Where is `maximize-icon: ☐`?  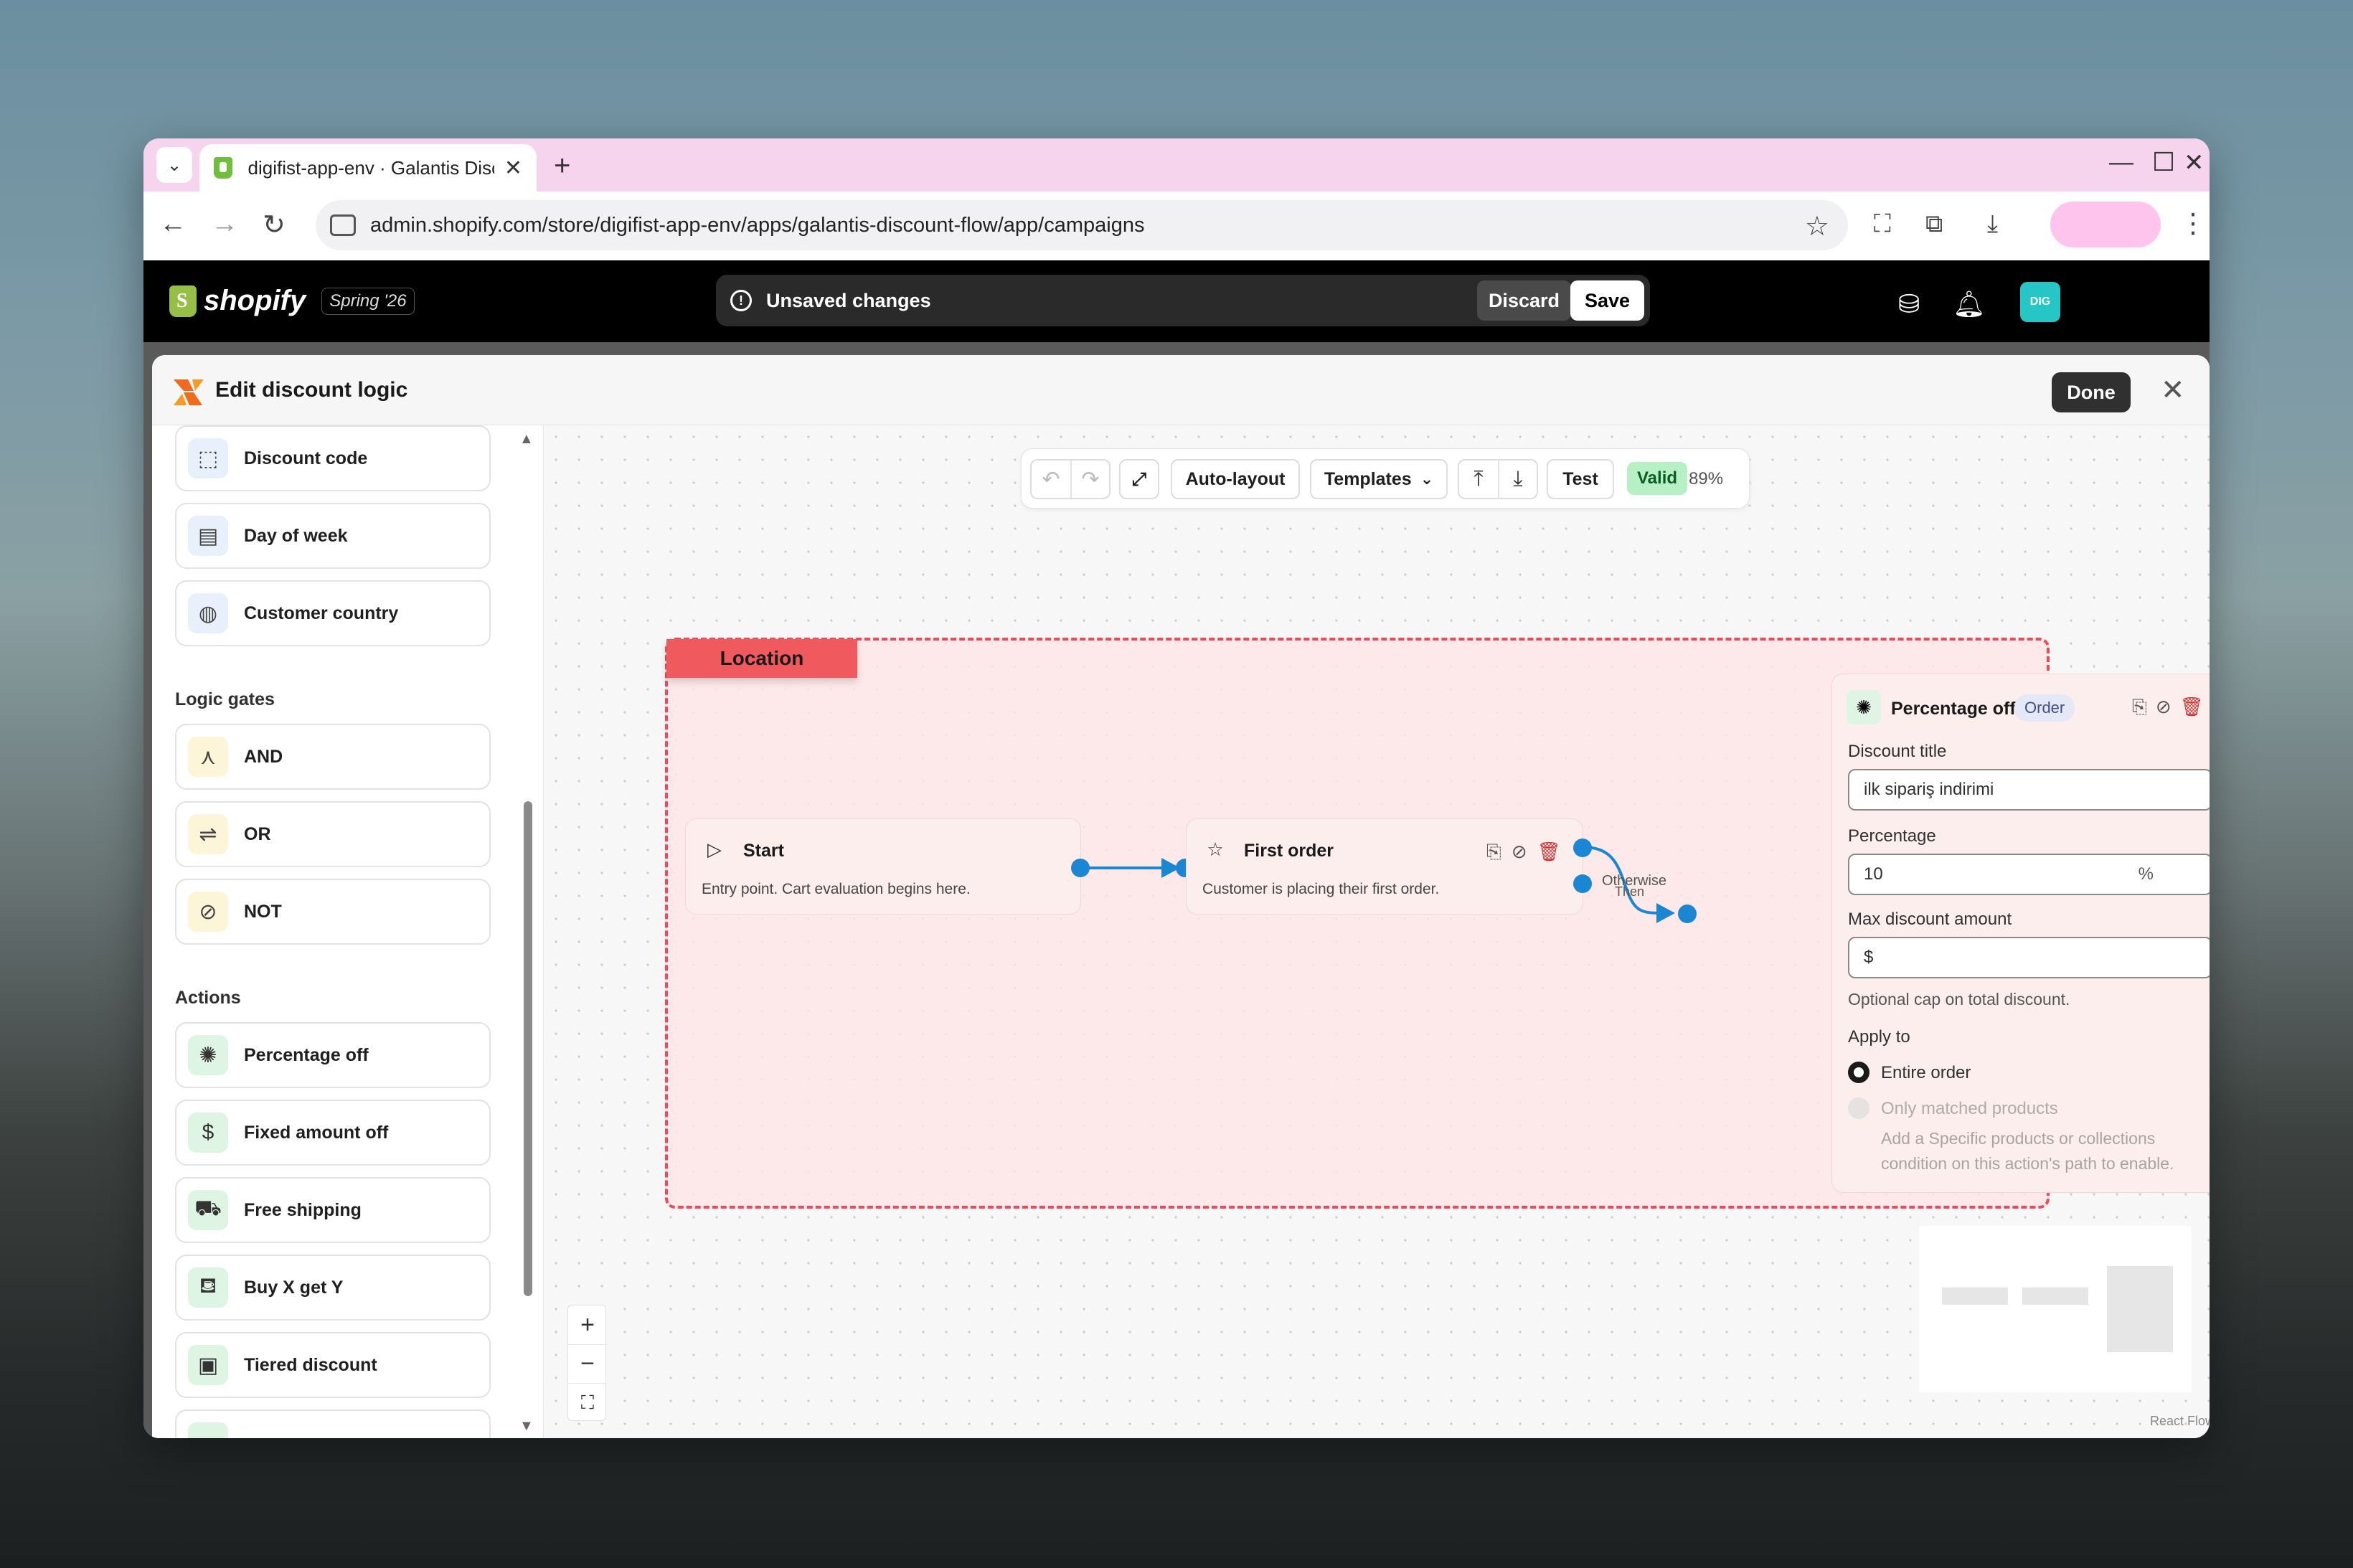
maximize-icon: ☐ is located at coordinates (2163, 162).